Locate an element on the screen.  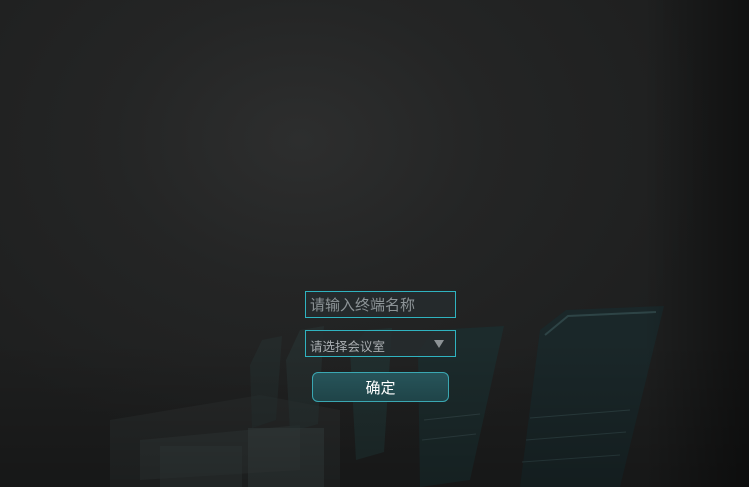
meeting-room-select-label: 请选择会议室 is located at coordinates (348, 346).